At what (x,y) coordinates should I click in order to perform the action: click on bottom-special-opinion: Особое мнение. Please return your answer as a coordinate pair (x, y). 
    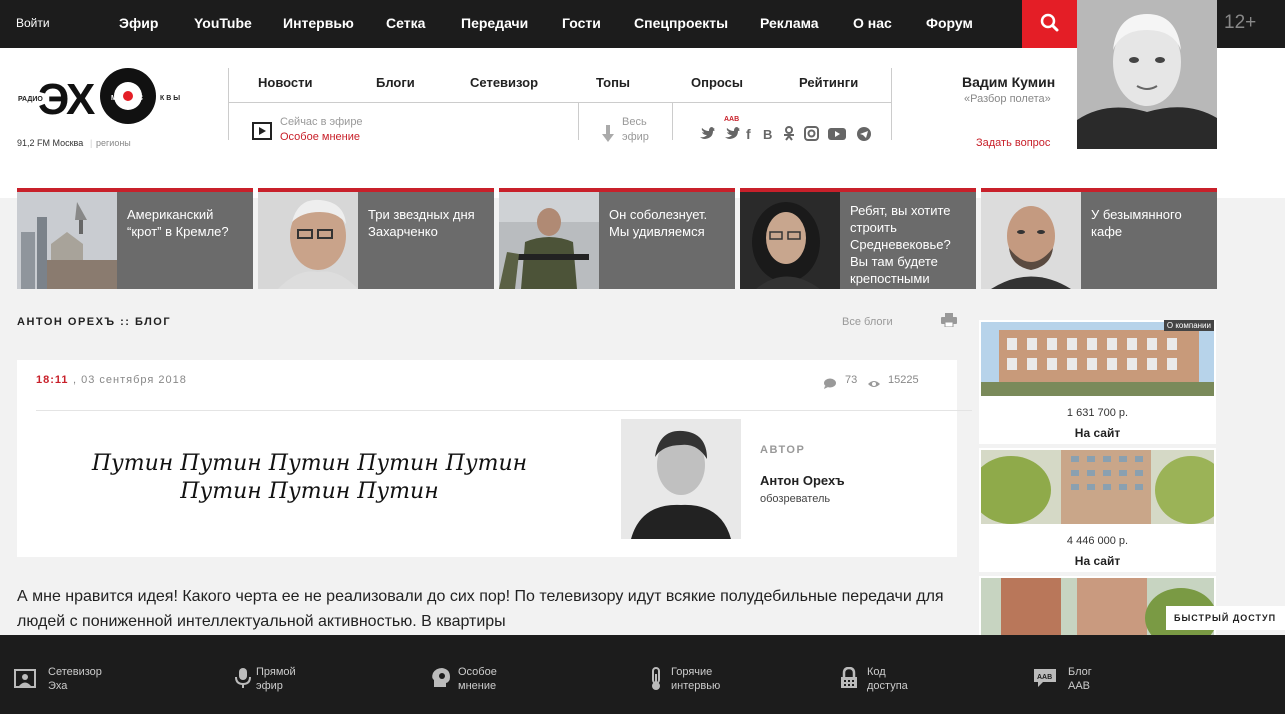
    Looking at the image, I should click on (477, 679).